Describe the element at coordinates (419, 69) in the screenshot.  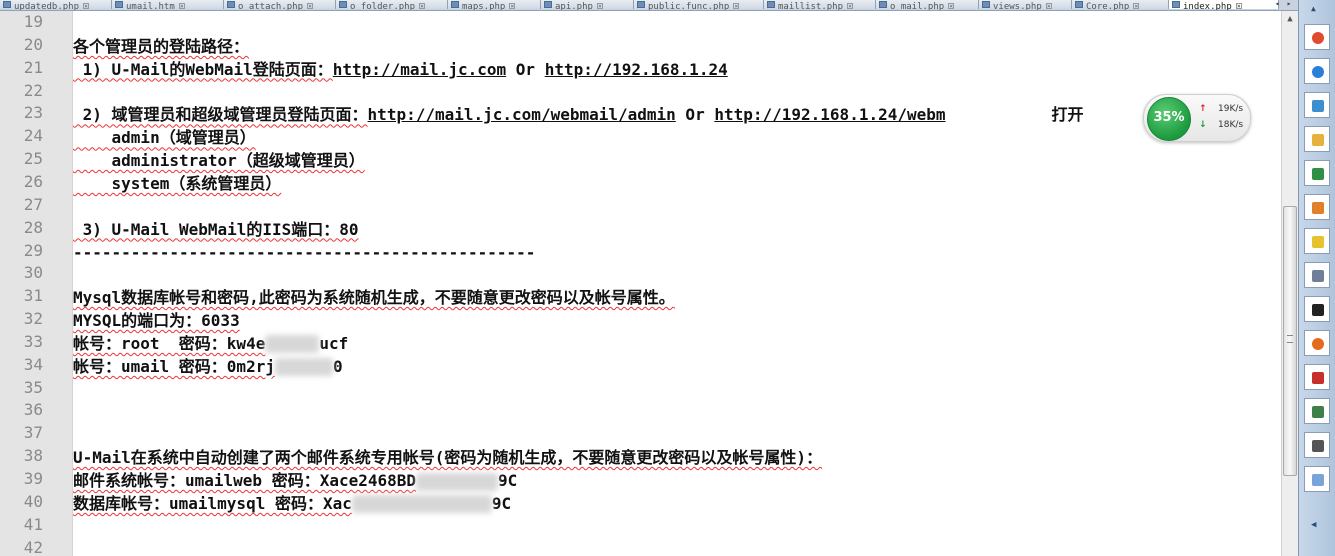
I see `url-link: http://mail.jc.com` at that location.